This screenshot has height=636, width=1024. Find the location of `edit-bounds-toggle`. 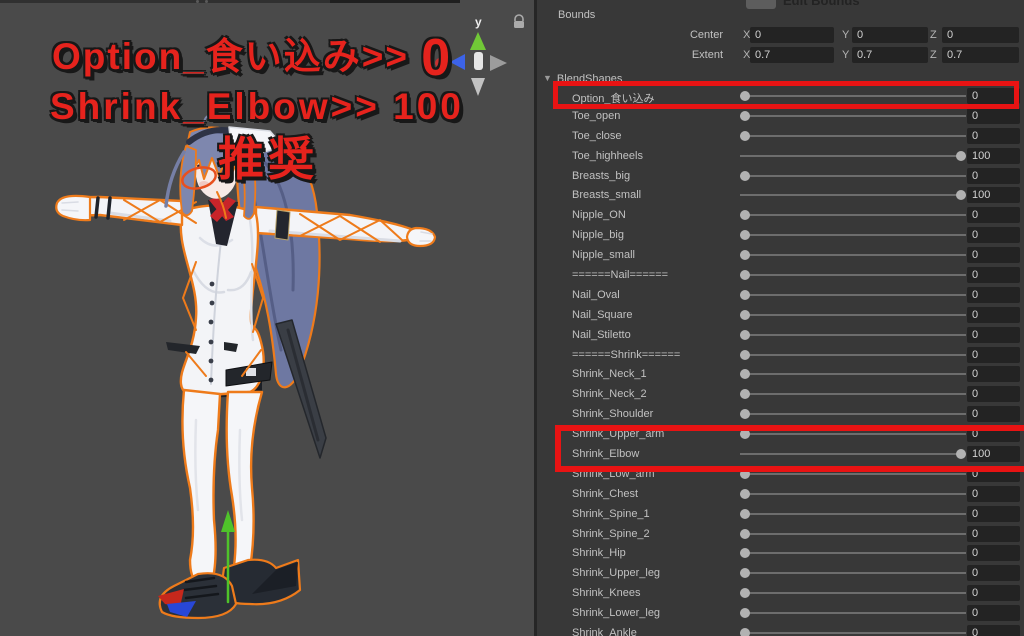

edit-bounds-toggle is located at coordinates (761, 4).